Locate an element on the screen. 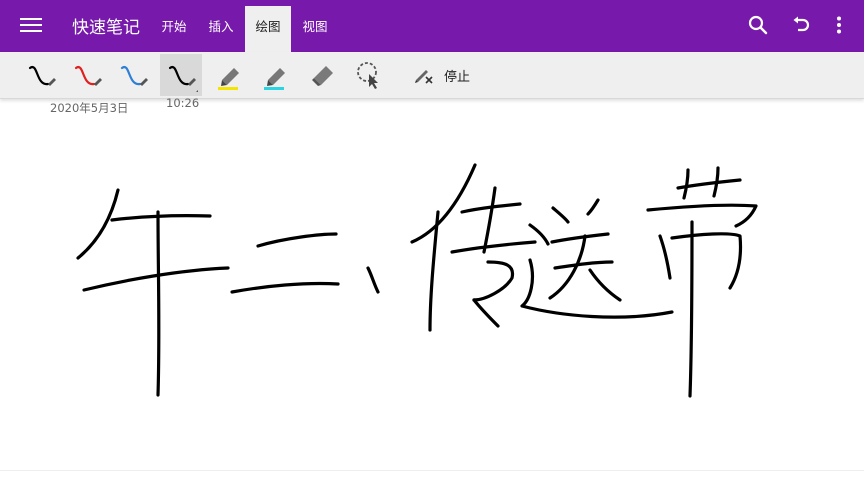 Image resolution: width=864 pixels, height=490 pixels. tab-home: 开始 is located at coordinates (174, 26).